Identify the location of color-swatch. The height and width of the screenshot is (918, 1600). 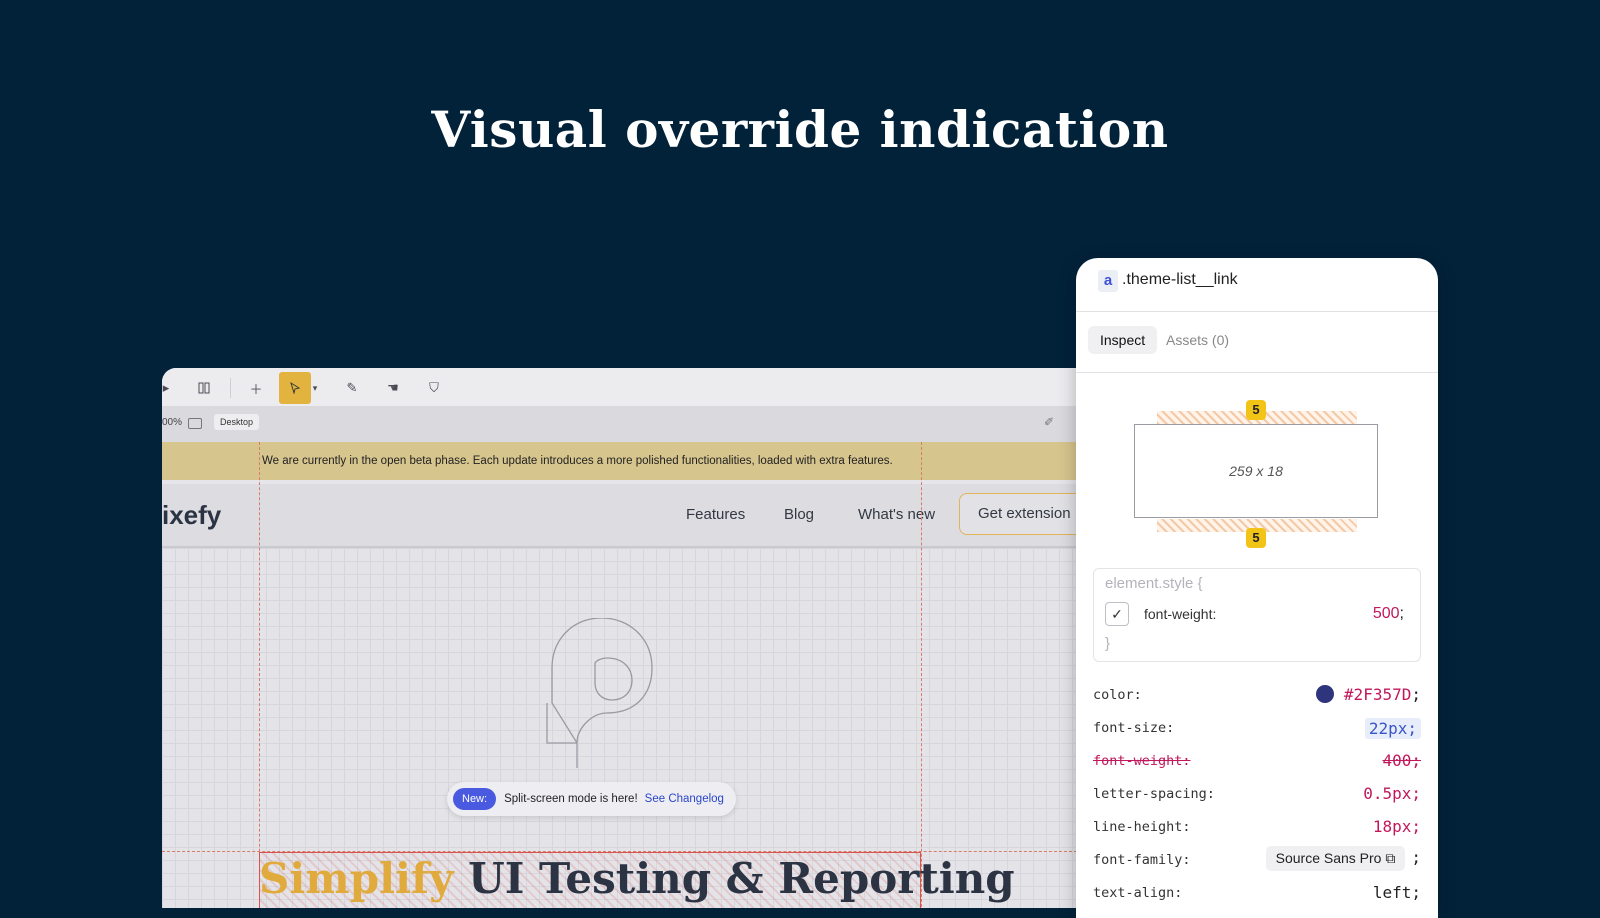
(1324, 693).